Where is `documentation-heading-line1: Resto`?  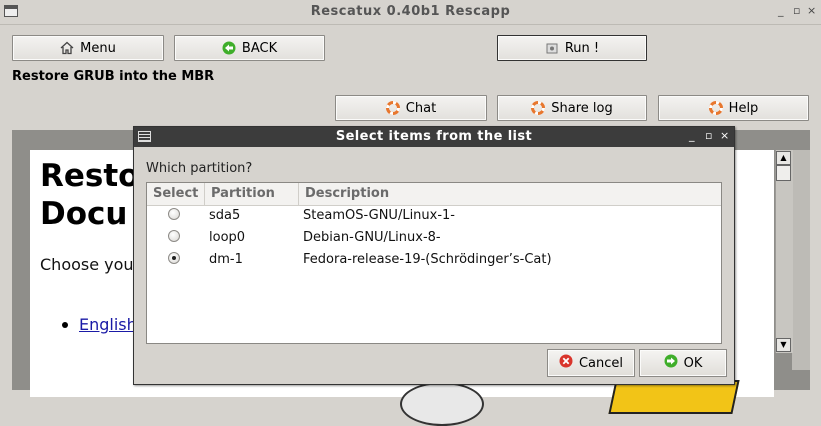 documentation-heading-line1: Resto is located at coordinates (90, 176).